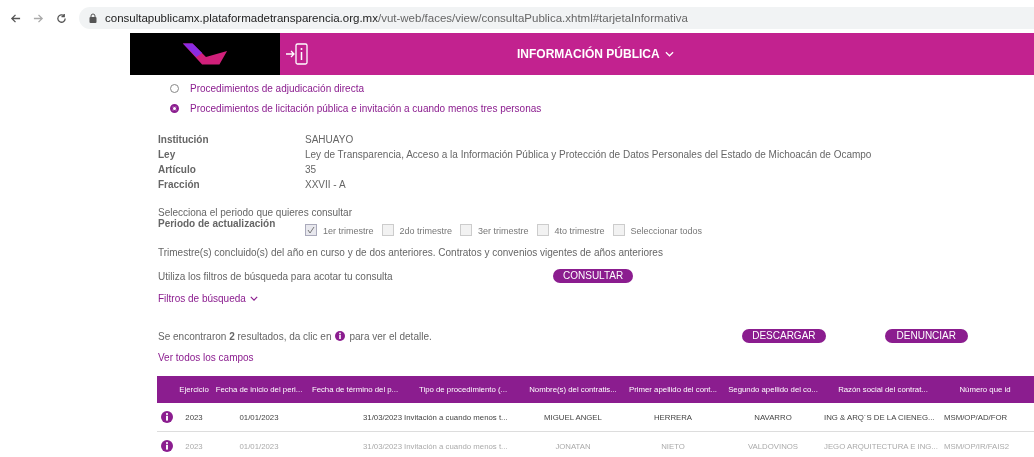 This screenshot has width=1034, height=457. I want to click on checkbox-label: 1er trimestre, so click(348, 231).